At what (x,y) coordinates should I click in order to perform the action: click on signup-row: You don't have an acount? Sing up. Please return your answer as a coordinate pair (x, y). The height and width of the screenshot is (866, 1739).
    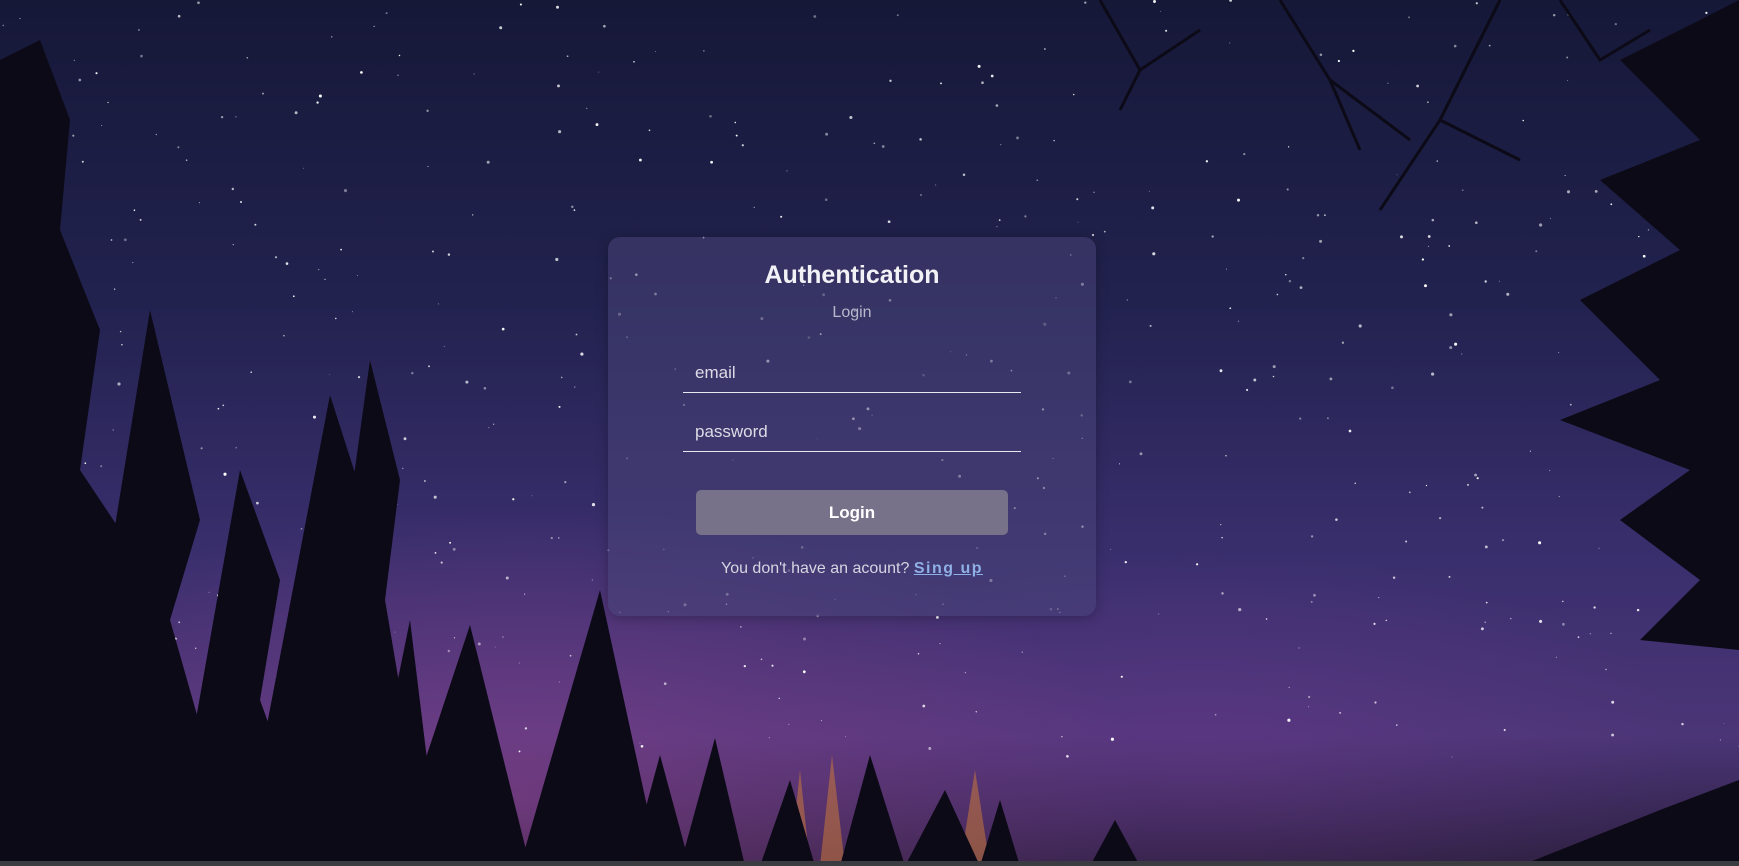
    Looking at the image, I should click on (852, 569).